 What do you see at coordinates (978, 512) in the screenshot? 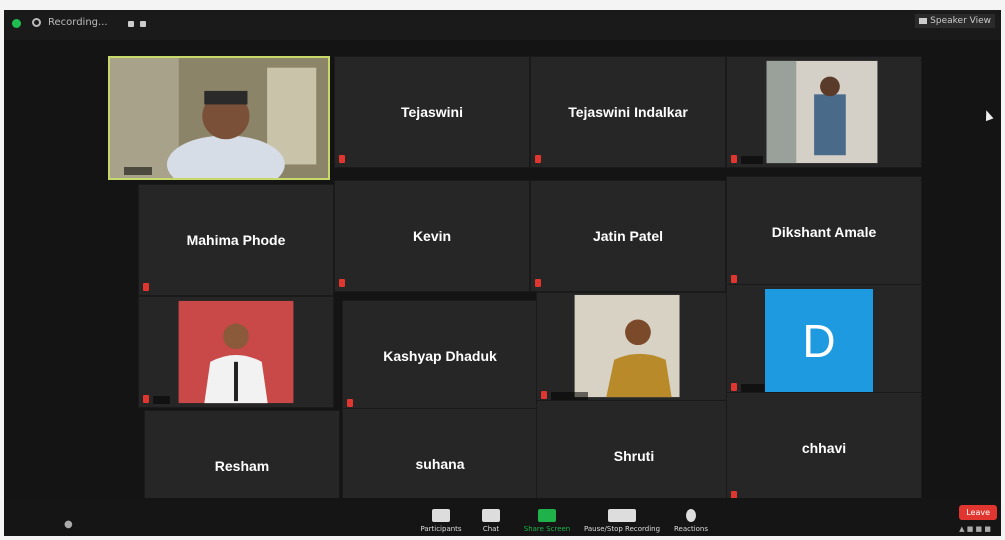
I see `leave-button: Leave` at bounding box center [978, 512].